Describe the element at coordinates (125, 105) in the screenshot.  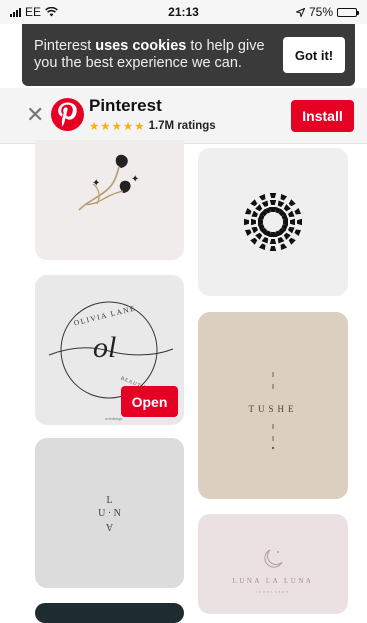
I see `app-name: Pinterest` at that location.